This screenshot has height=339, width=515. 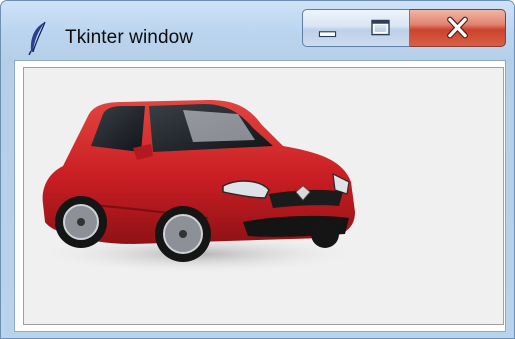 I want to click on minimize-button, so click(x=327, y=28).